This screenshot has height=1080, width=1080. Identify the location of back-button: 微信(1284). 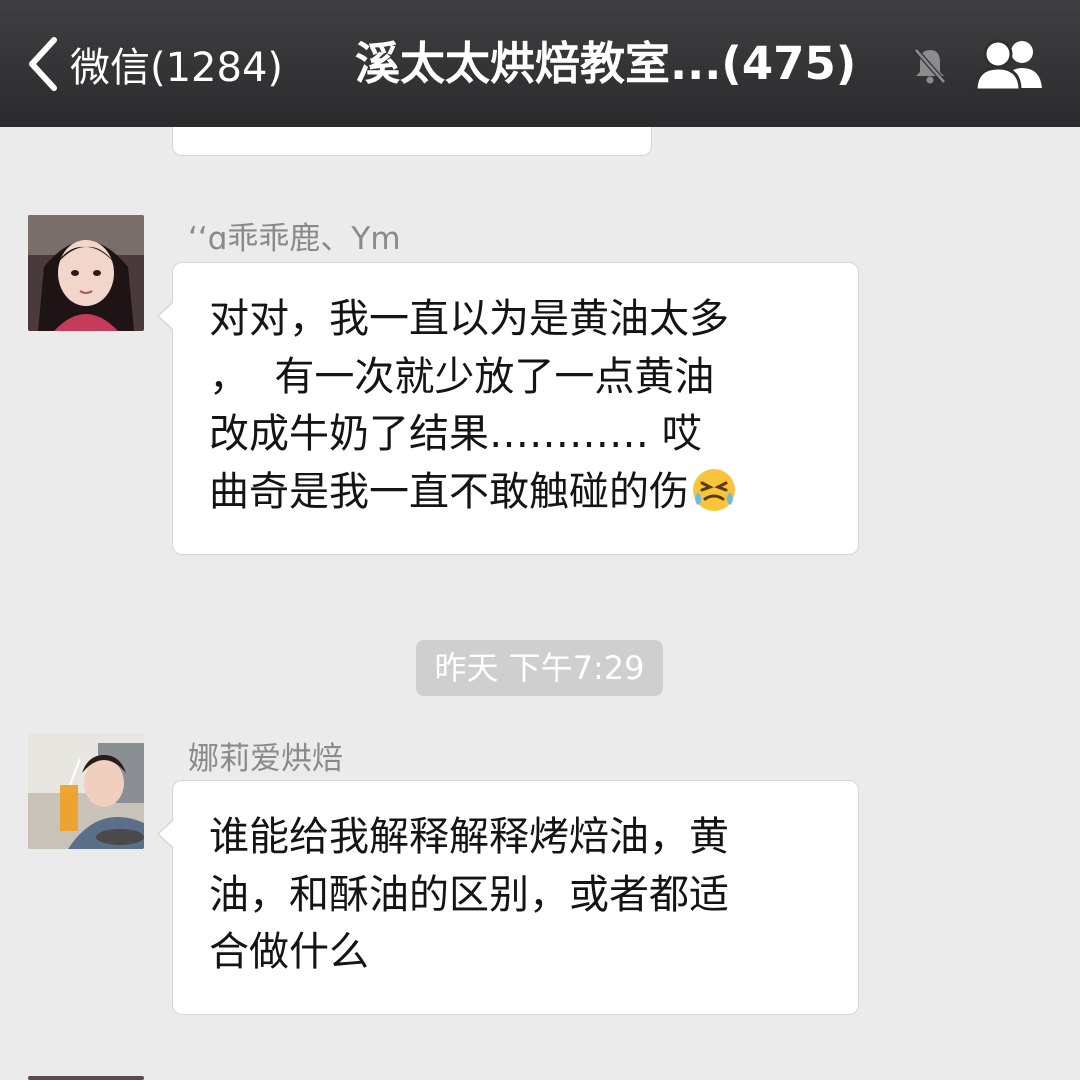
(153, 64).